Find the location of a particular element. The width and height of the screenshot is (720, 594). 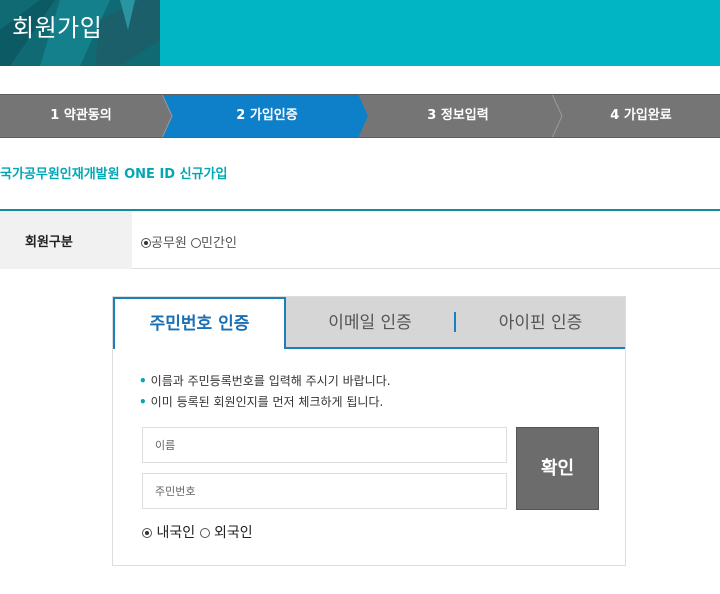

confirm-button: 확인 is located at coordinates (557, 468).